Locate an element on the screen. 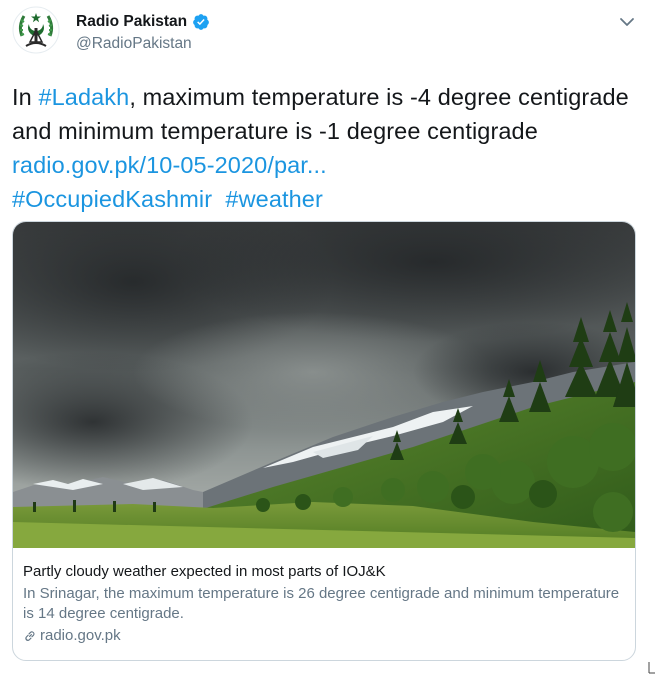 The height and width of the screenshot is (675, 657). link-icon is located at coordinates (30, 636).